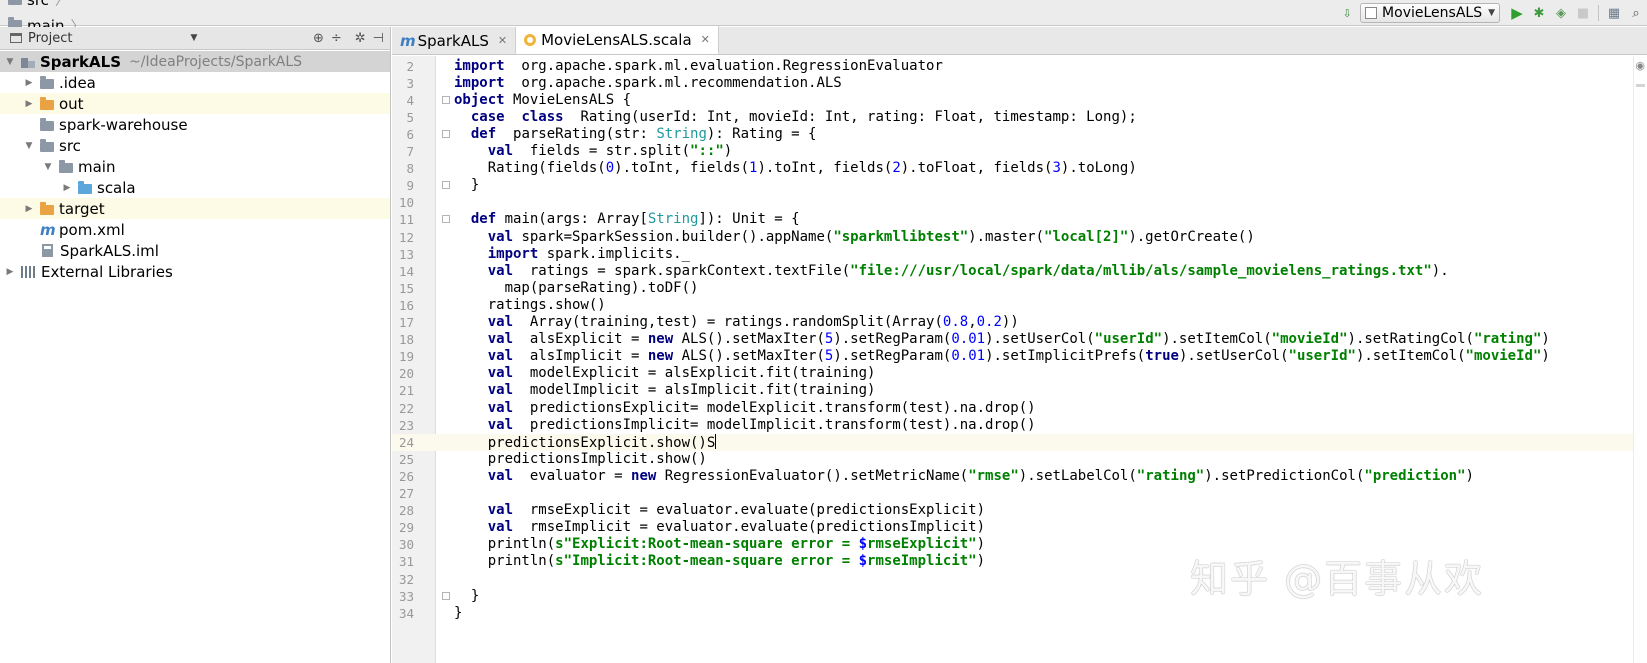 This screenshot has width=1647, height=663. What do you see at coordinates (1019, 202) in the screenshot?
I see `code-line: 10` at bounding box center [1019, 202].